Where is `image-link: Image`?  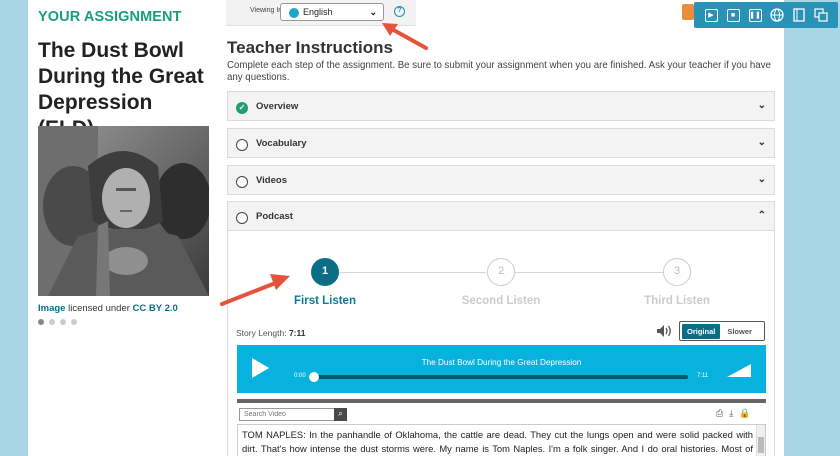 image-link: Image is located at coordinates (51, 308).